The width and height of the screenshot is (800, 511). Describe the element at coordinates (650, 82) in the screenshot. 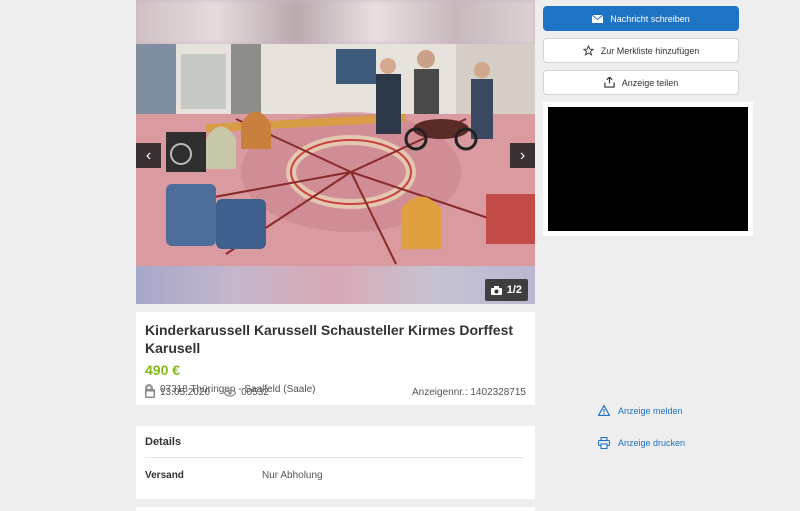

I see `share-ad-label: Anzeige teilen` at that location.